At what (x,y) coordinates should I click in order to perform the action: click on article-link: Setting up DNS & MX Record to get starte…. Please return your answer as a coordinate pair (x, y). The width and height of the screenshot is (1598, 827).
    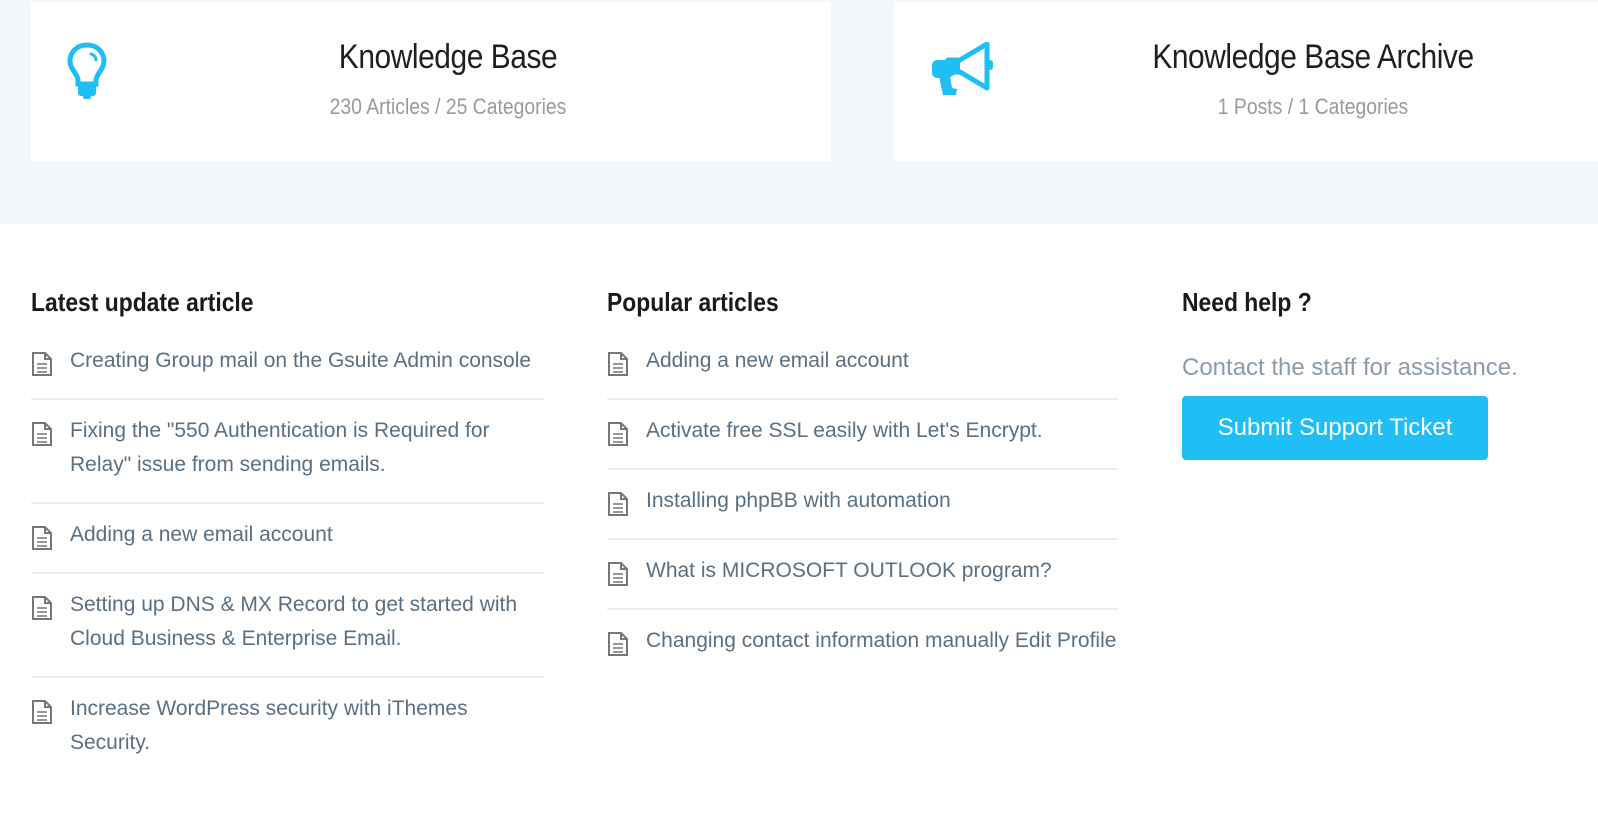
    Looking at the image, I should click on (307, 622).